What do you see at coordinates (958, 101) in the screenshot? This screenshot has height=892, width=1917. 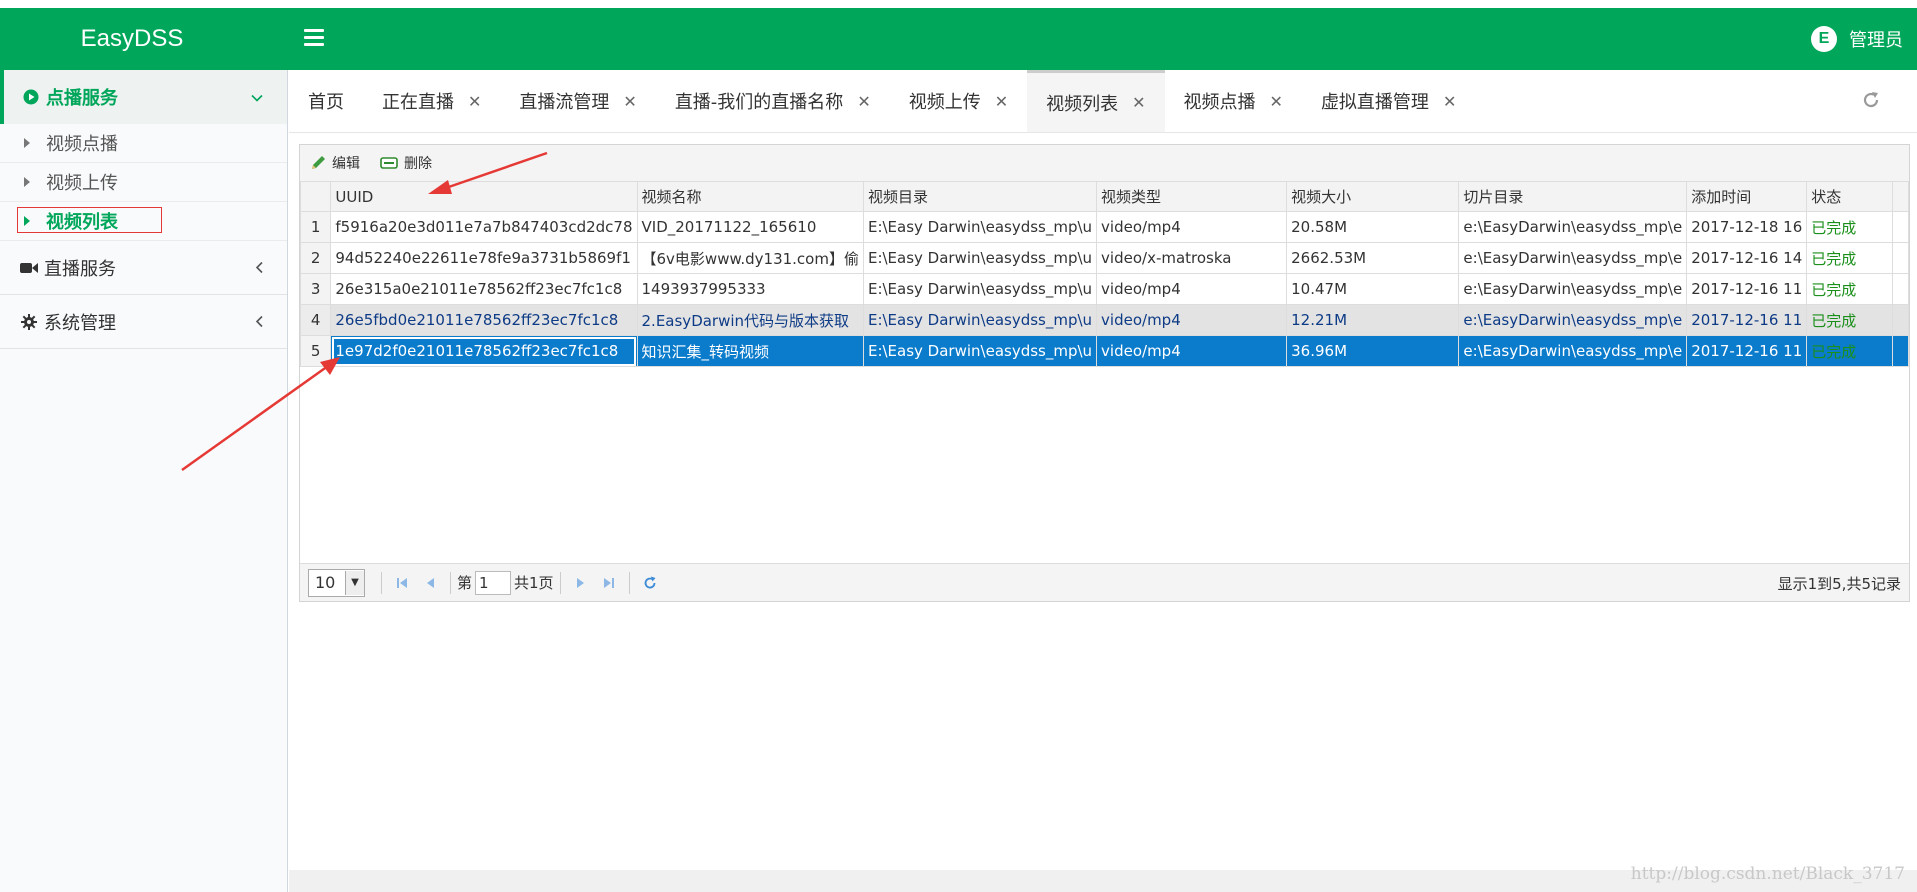 I see `tab-video-upload: 视频上传 ✕` at bounding box center [958, 101].